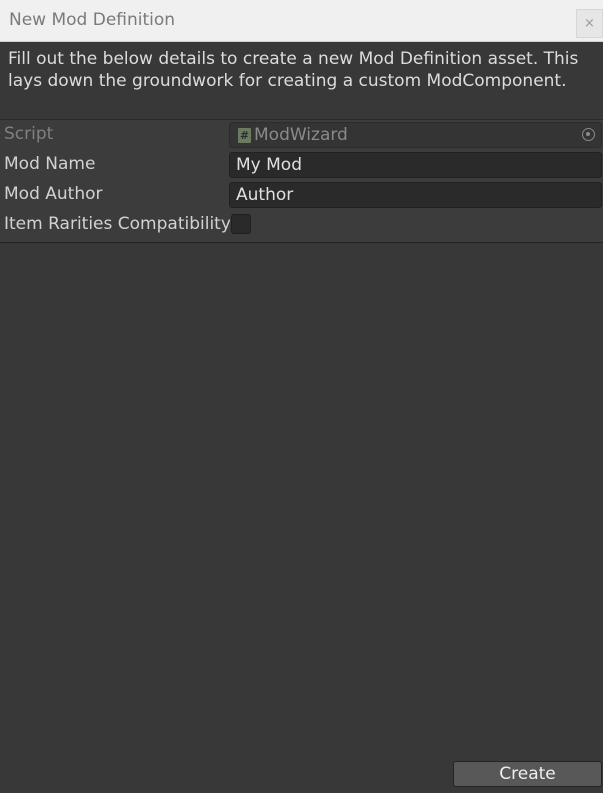  Describe the element at coordinates (588, 134) in the screenshot. I see `object-picker-icon` at that location.